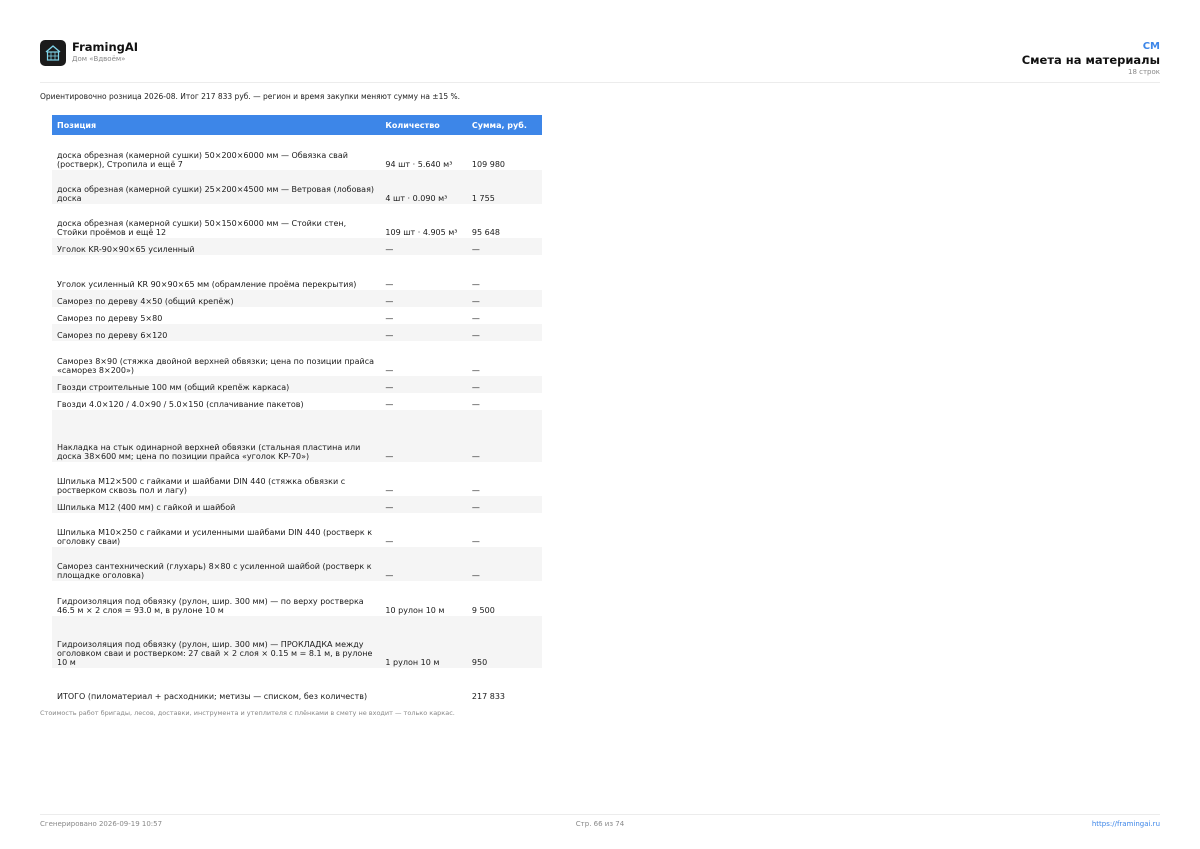  Describe the element at coordinates (504, 221) in the screenshot. I see `cell-sum: 95 648` at that location.